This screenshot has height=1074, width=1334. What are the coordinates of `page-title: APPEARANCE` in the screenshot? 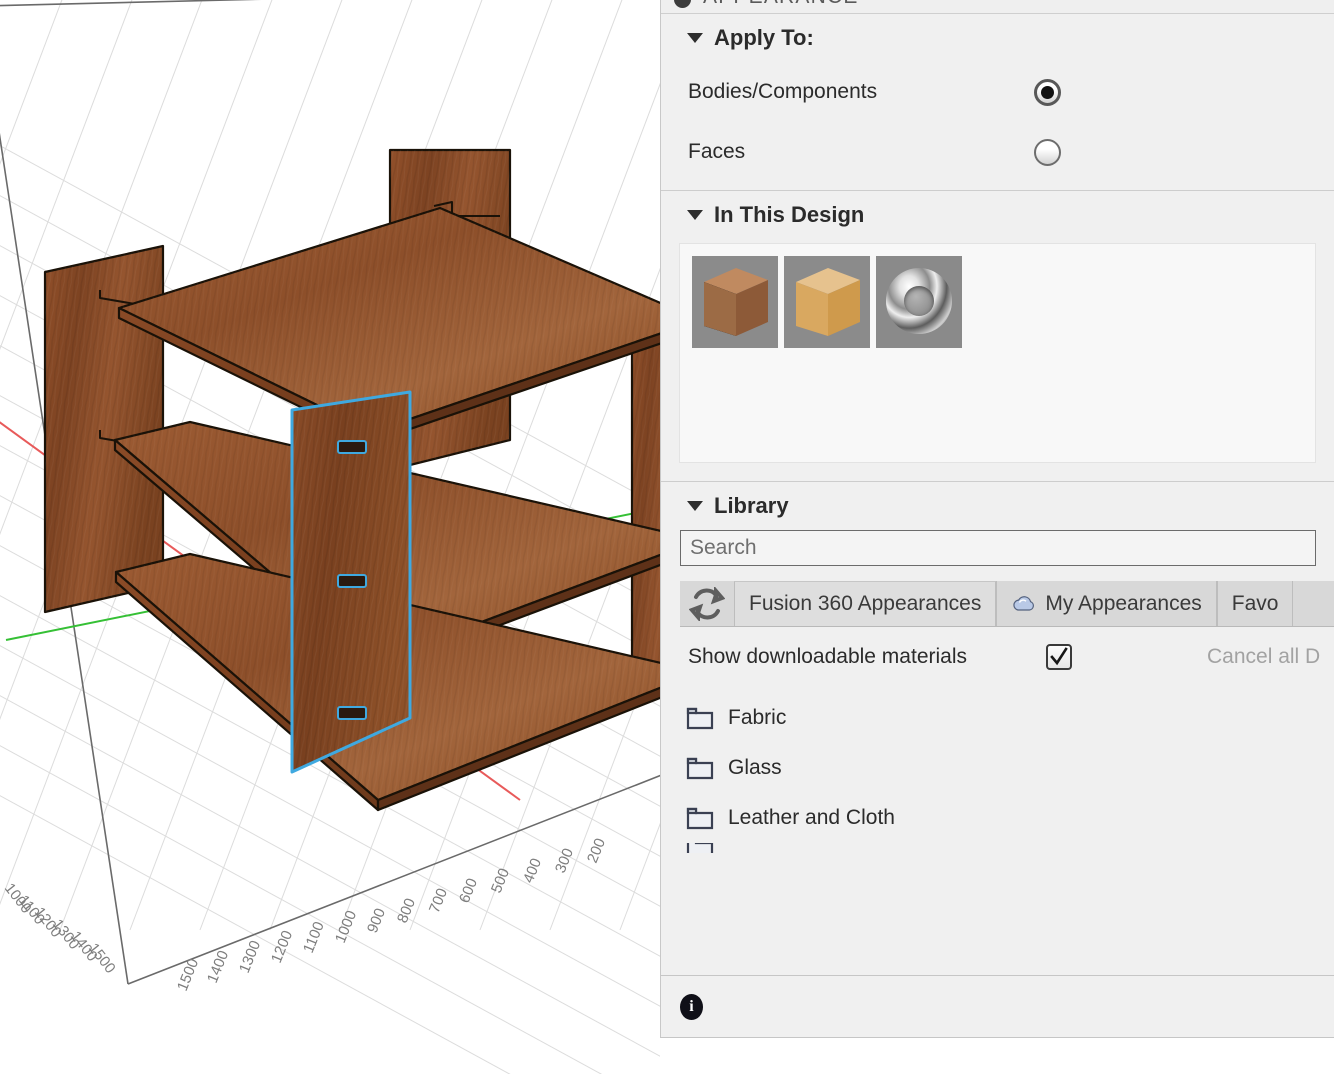 It's located at (781, 4).